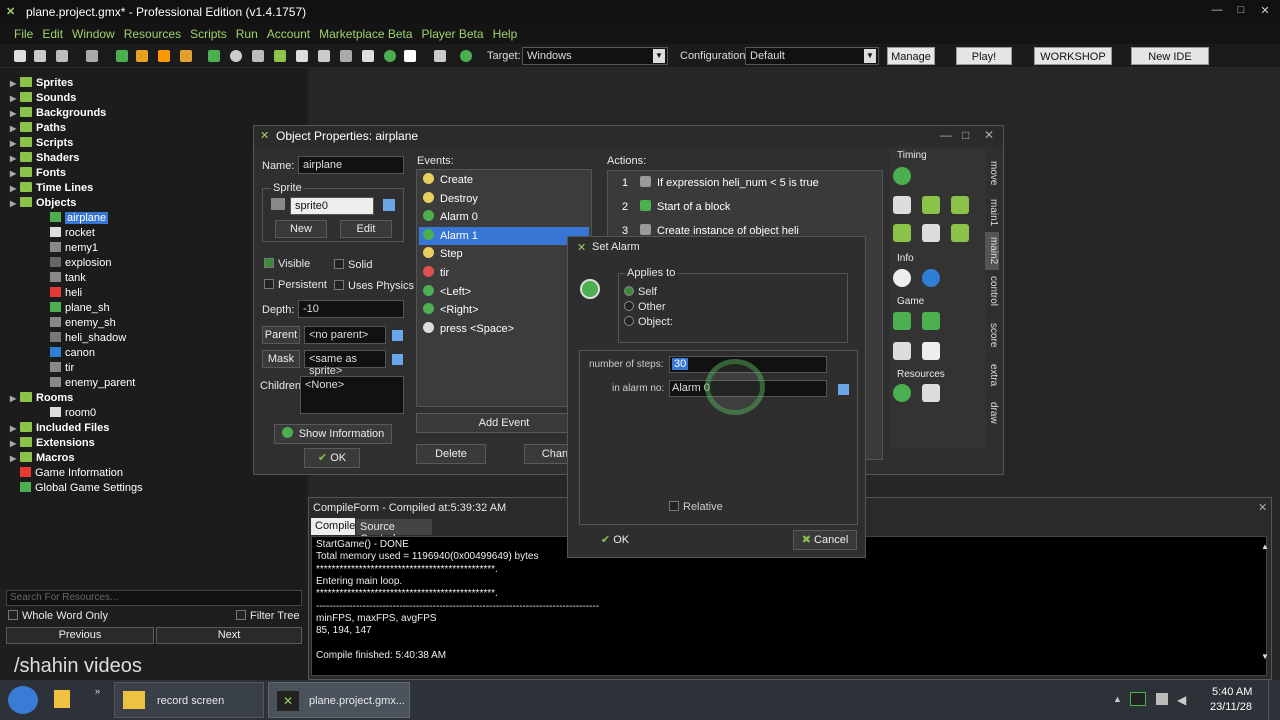 Image resolution: width=1280 pixels, height=720 pixels. What do you see at coordinates (504, 273) in the screenshot?
I see `event-item: tir` at bounding box center [504, 273].